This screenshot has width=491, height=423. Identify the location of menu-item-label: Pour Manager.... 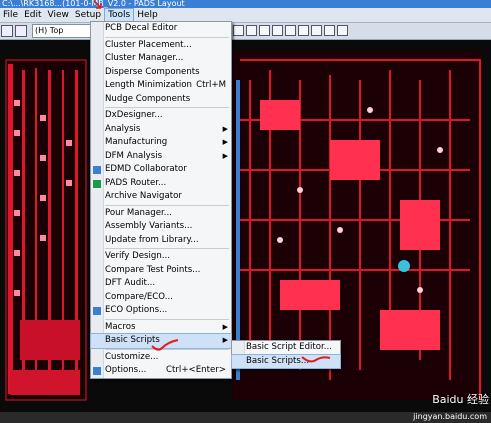
(138, 212).